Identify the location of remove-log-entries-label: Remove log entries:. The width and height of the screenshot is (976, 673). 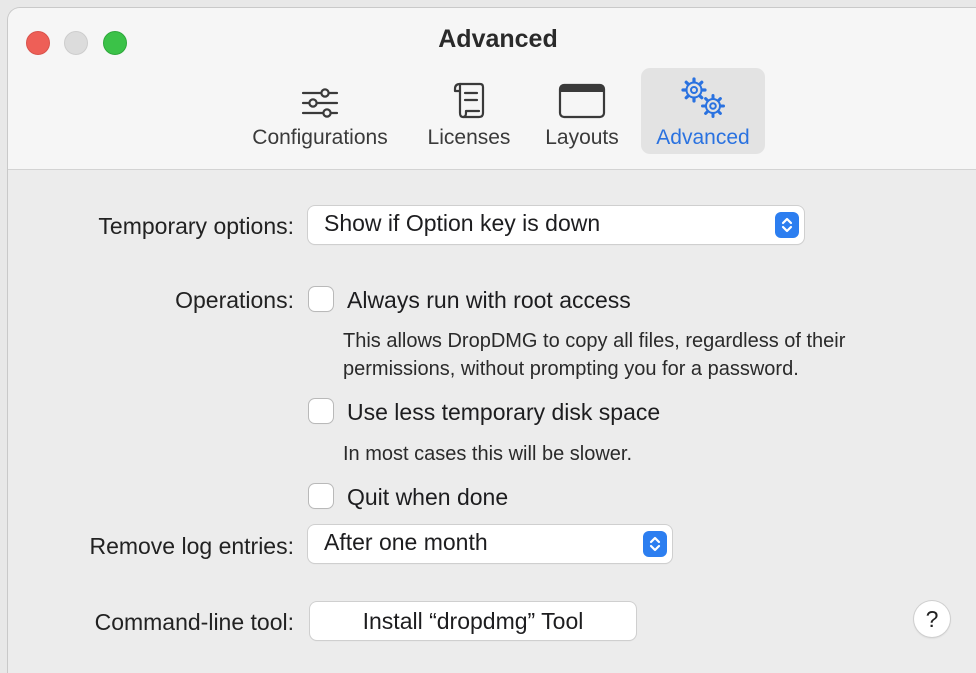
(191, 546).